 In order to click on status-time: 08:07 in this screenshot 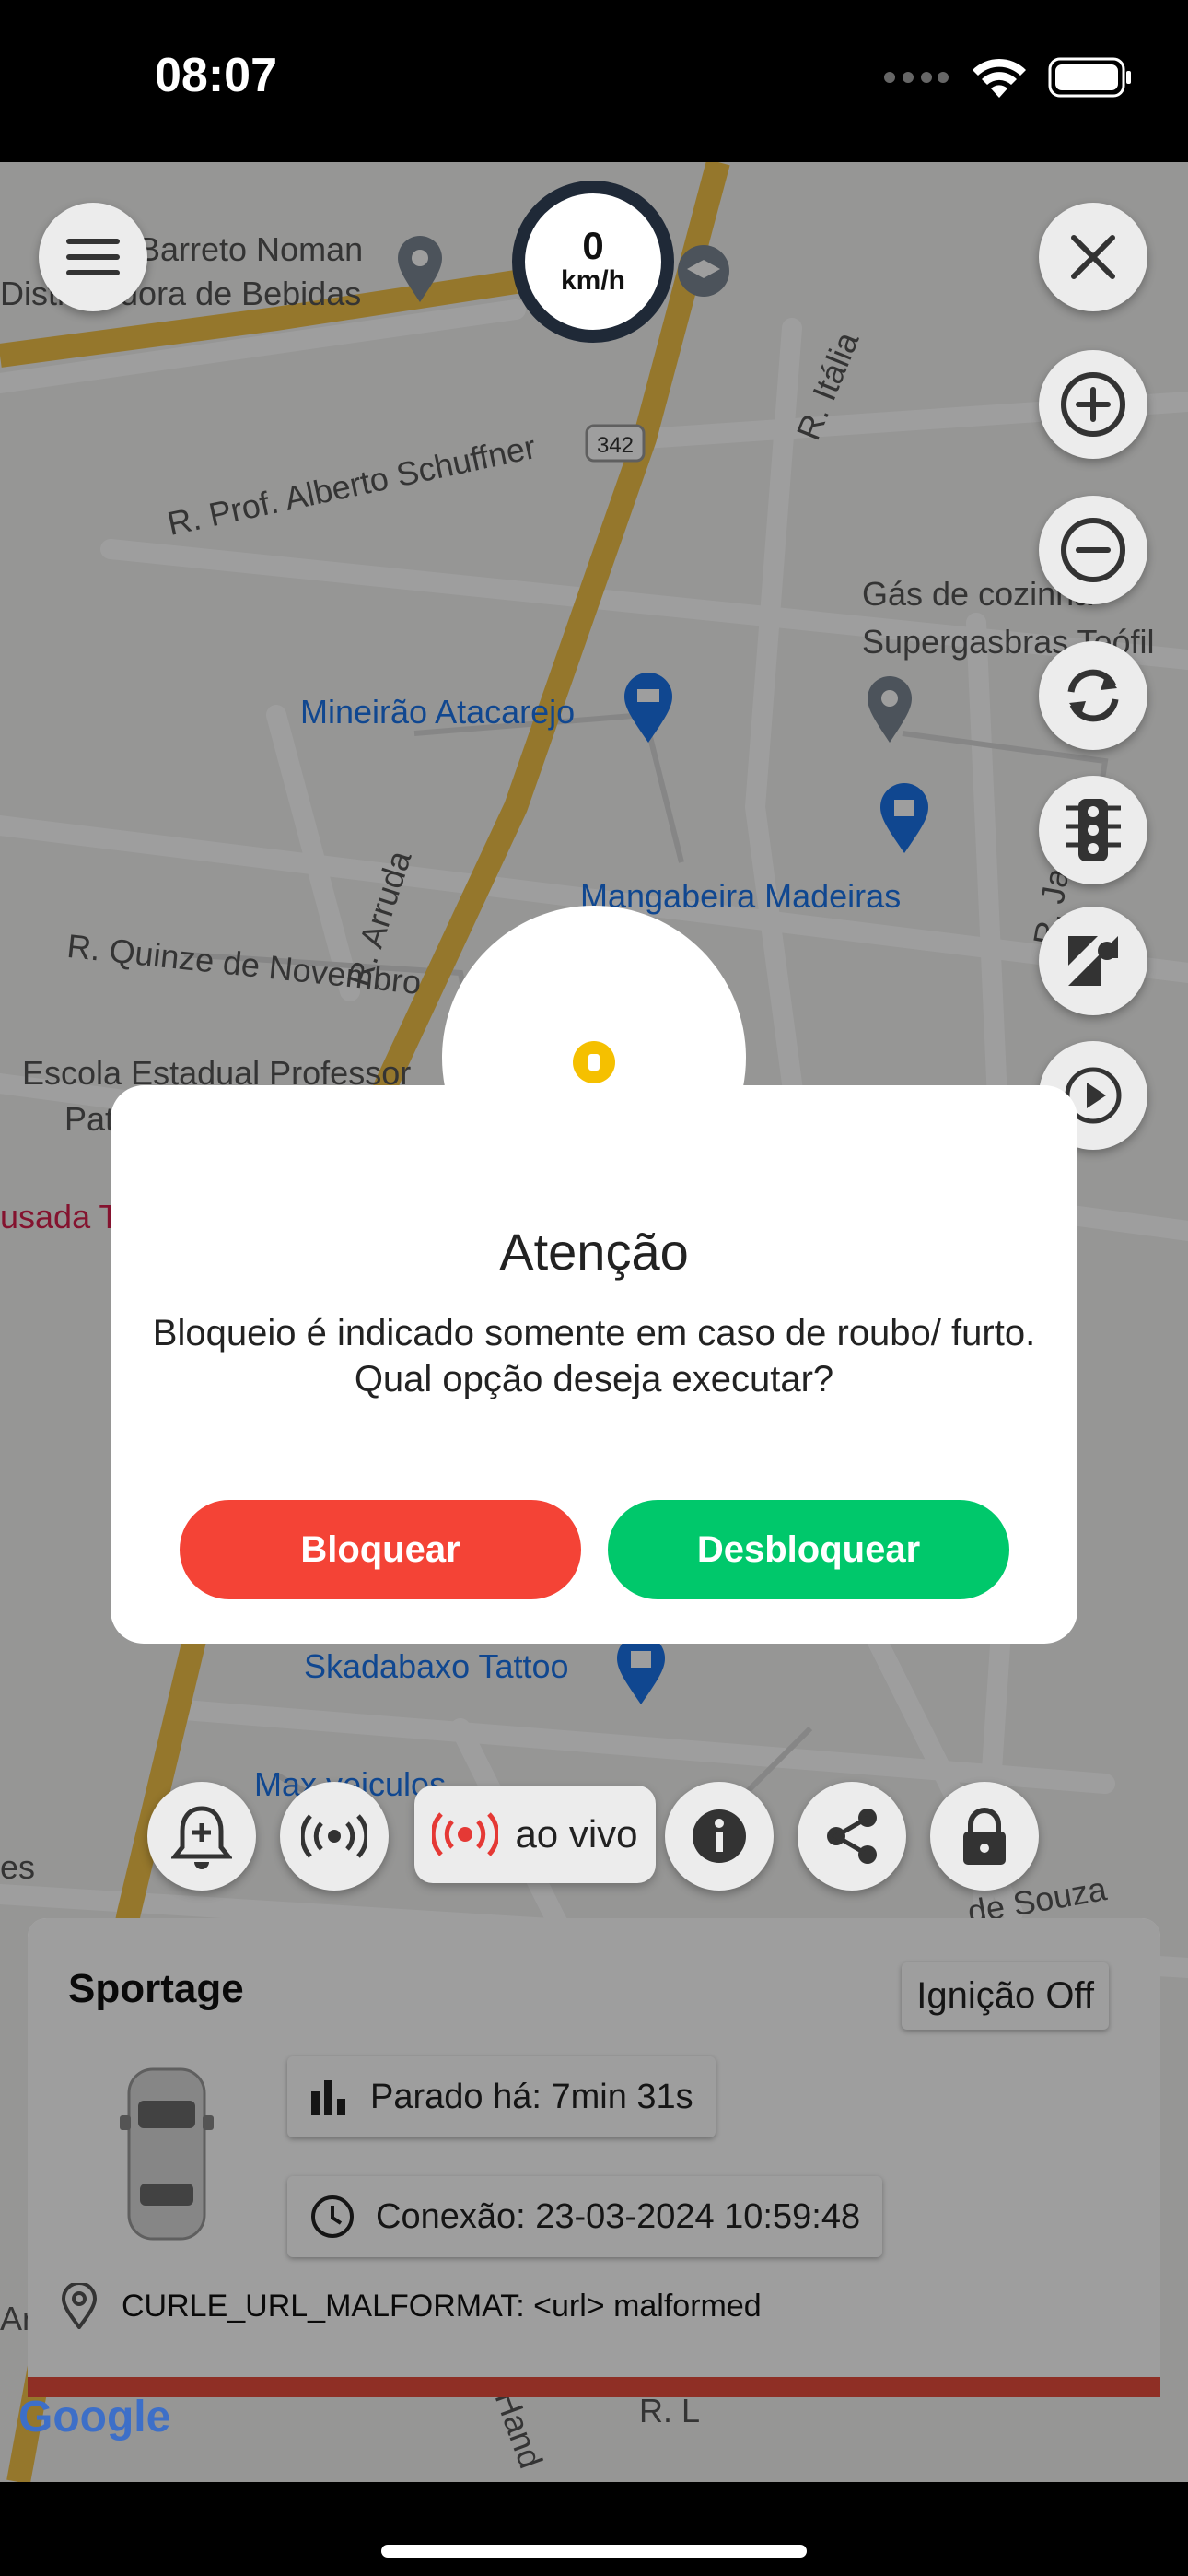, I will do `click(216, 75)`.